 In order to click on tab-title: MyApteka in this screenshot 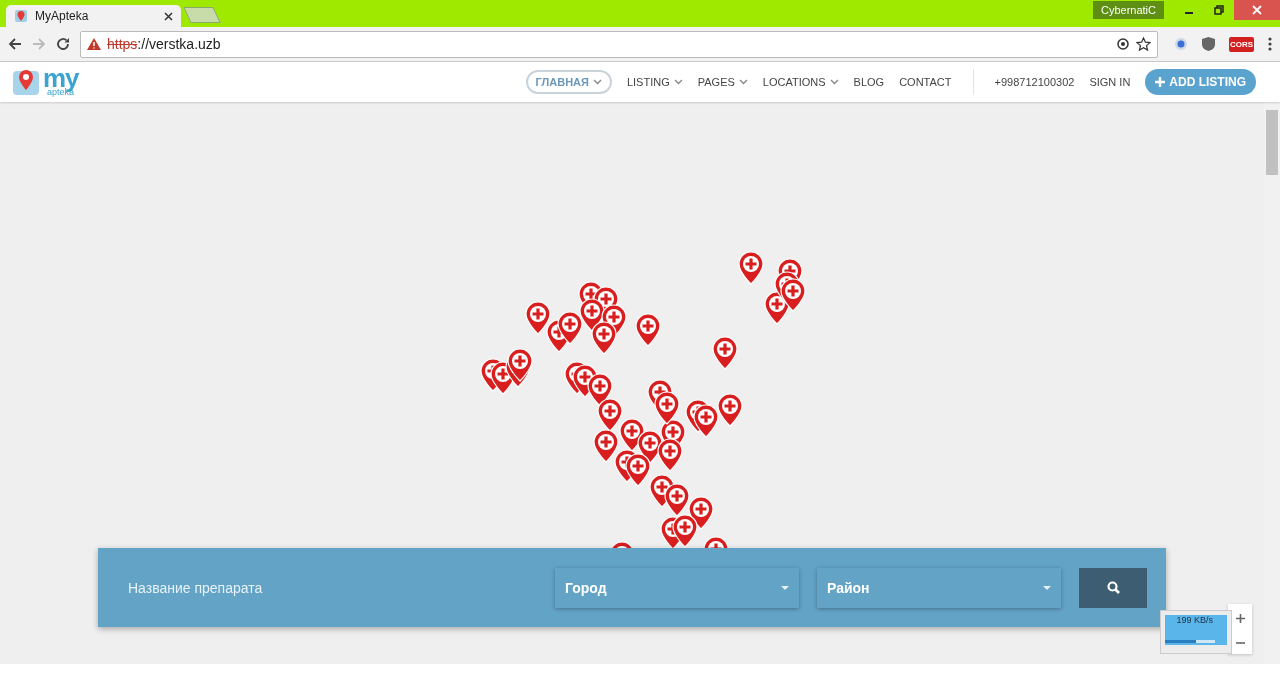, I will do `click(62, 16)`.